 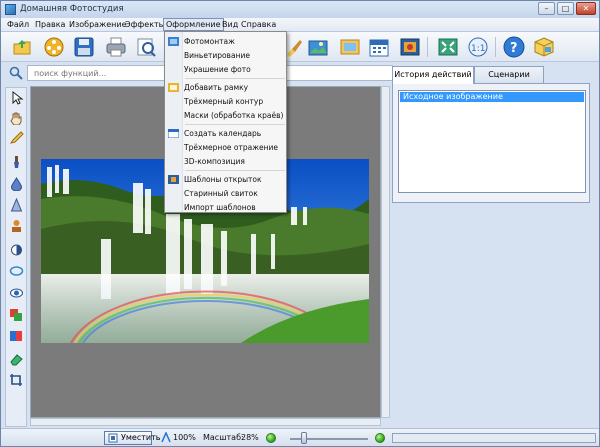 I want to click on tab-history: История действий, so click(x=433, y=75).